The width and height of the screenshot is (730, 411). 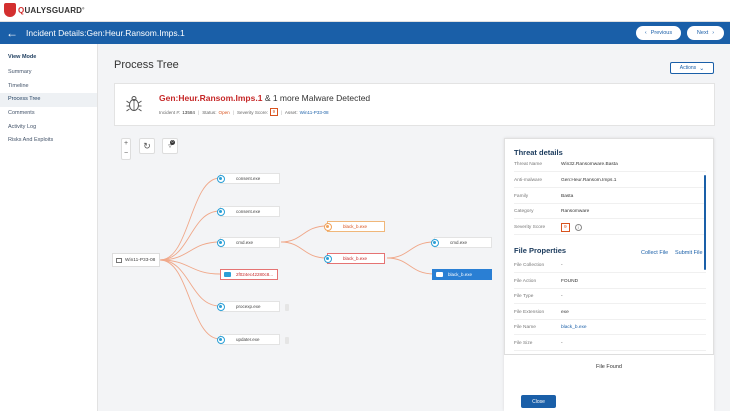 I want to click on file-size-value: -, so click(x=562, y=343).